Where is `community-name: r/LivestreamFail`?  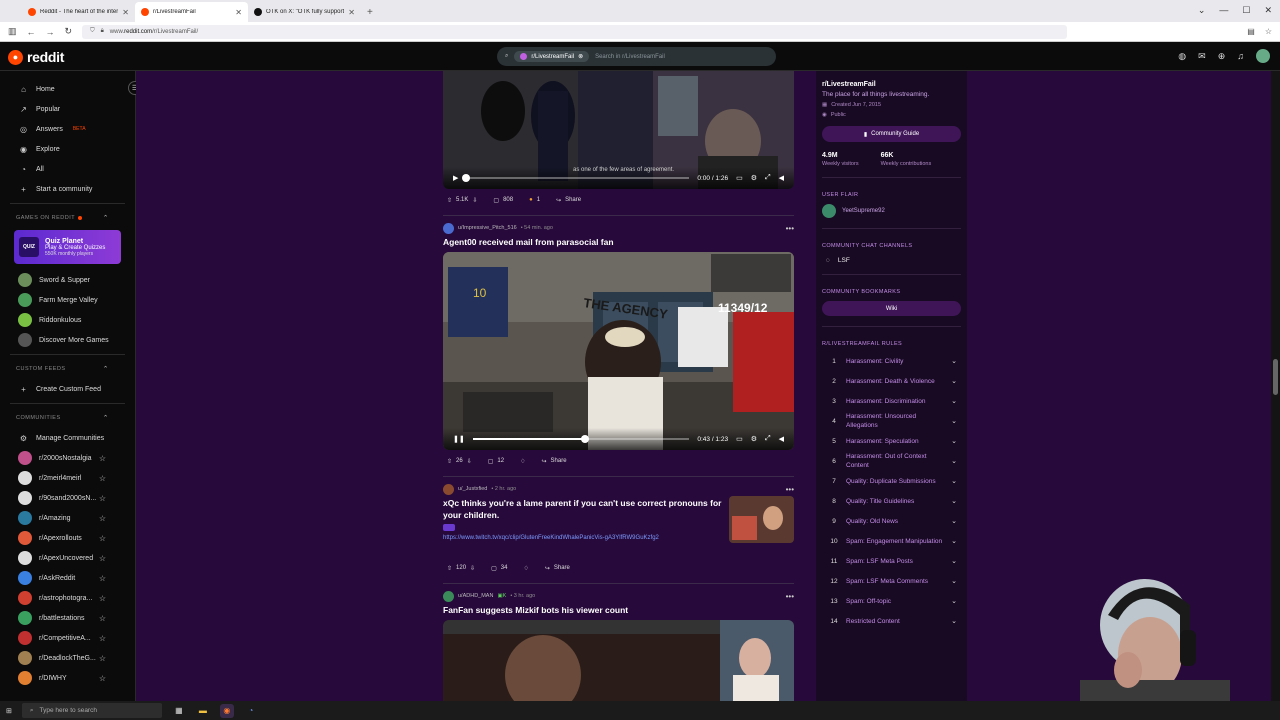 community-name: r/LivestreamFail is located at coordinates (891, 84).